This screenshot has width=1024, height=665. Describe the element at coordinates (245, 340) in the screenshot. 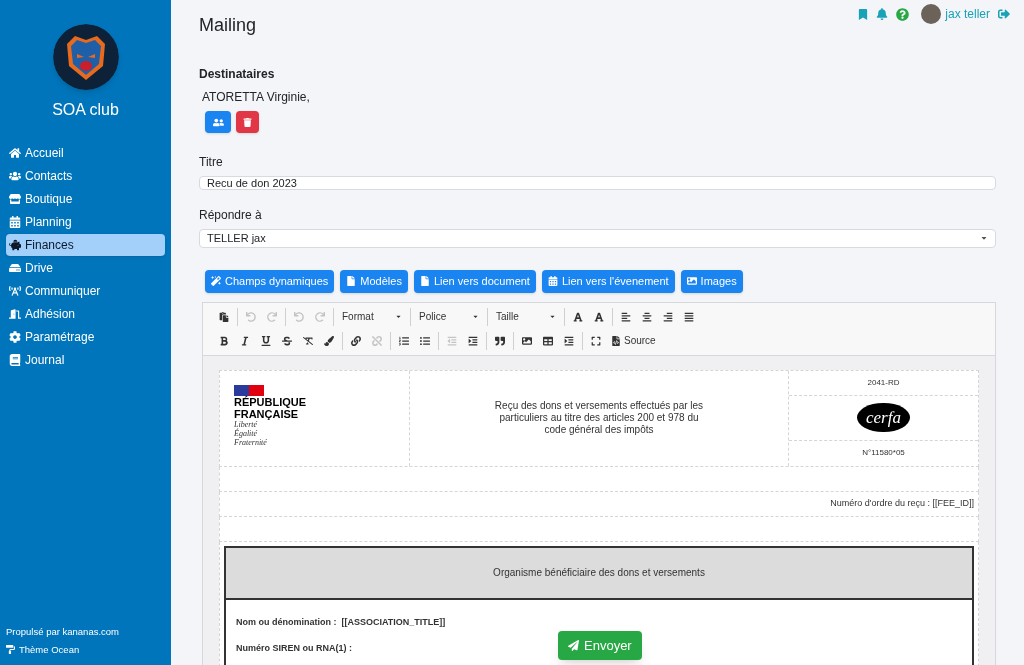

I see `italic-icon` at that location.